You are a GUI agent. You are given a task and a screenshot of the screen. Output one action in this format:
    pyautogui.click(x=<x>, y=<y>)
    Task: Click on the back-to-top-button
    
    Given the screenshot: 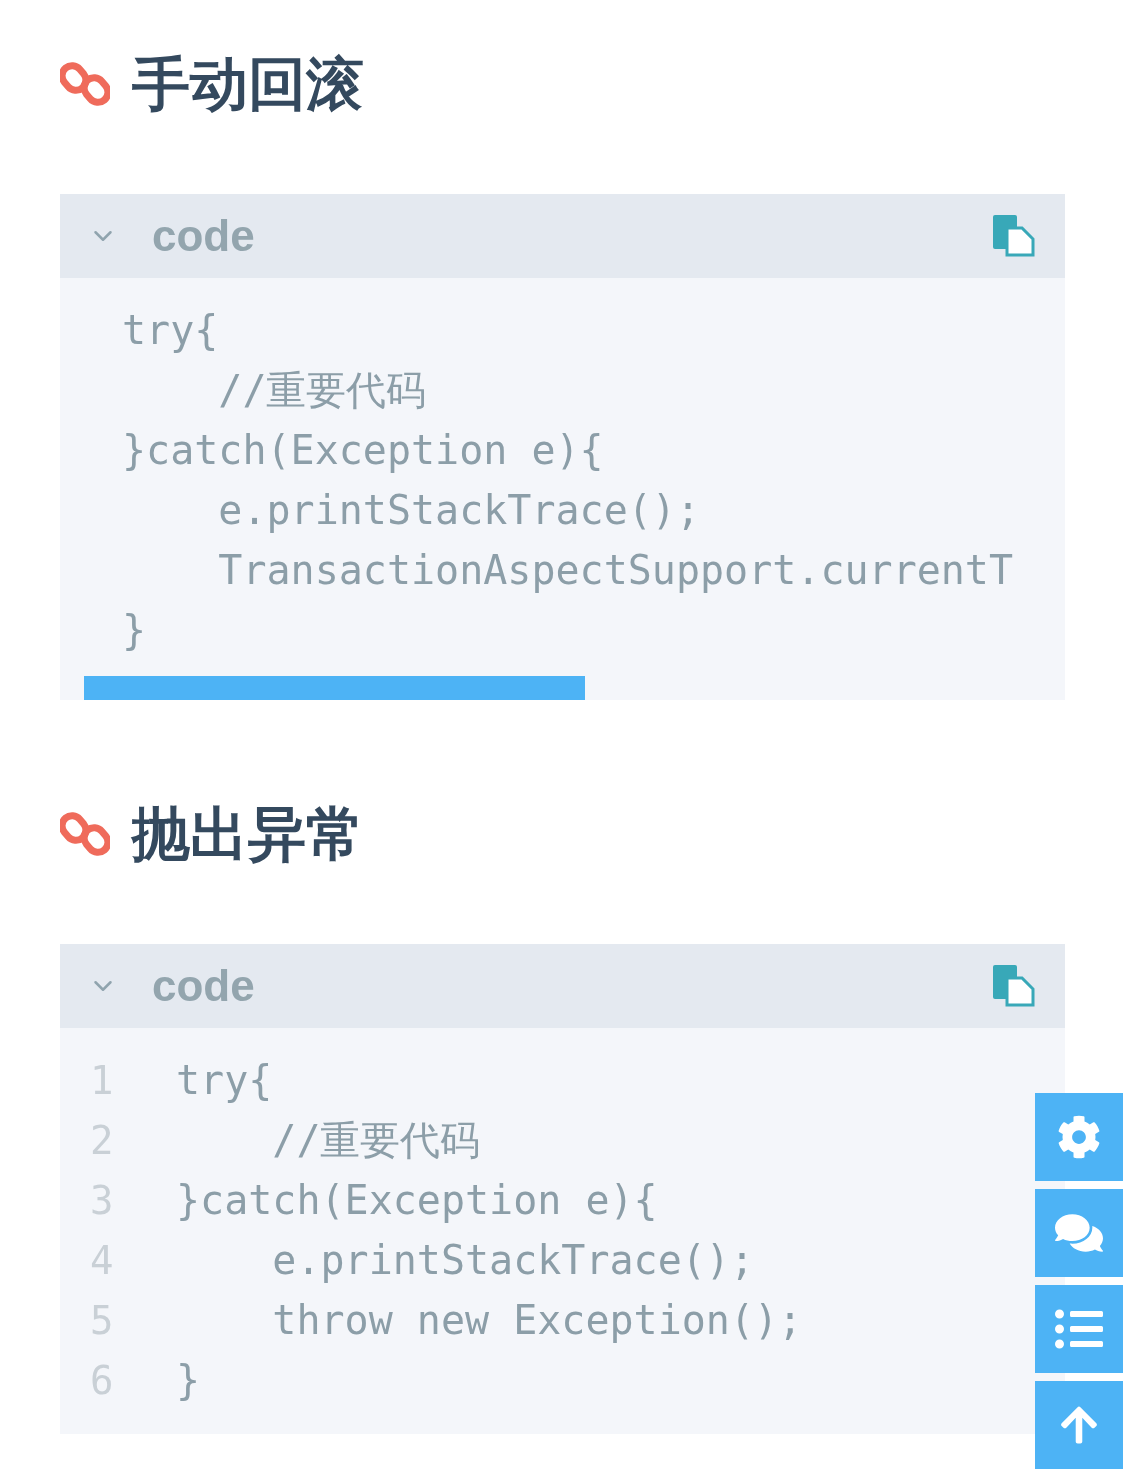 What is the action you would take?
    pyautogui.click(x=1079, y=1425)
    